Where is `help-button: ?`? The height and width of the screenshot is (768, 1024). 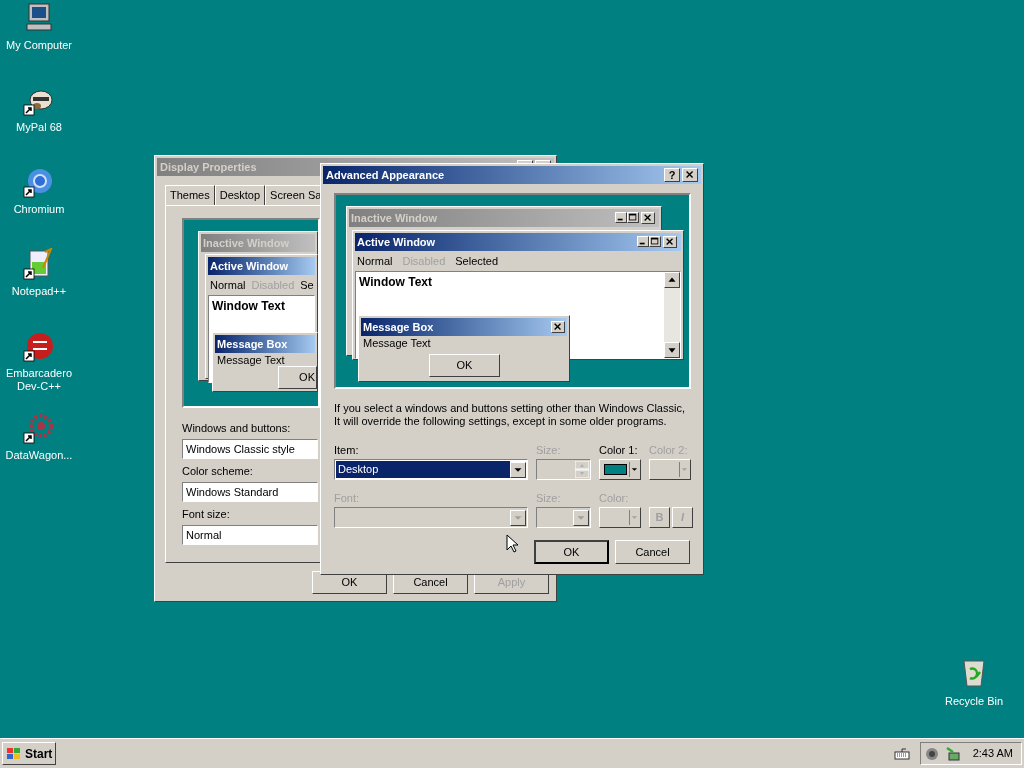 help-button: ? is located at coordinates (672, 175).